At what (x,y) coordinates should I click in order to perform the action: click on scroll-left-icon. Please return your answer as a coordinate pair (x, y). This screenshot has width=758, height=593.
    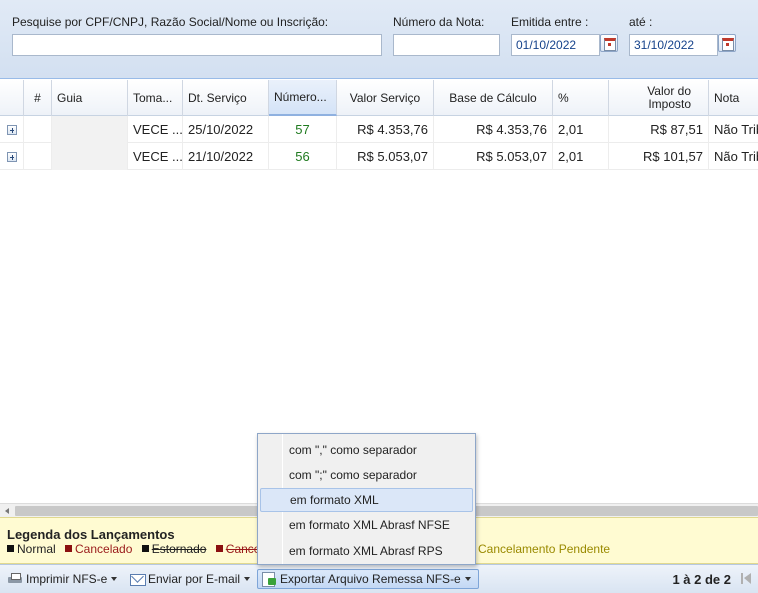
    Looking at the image, I should click on (7, 511).